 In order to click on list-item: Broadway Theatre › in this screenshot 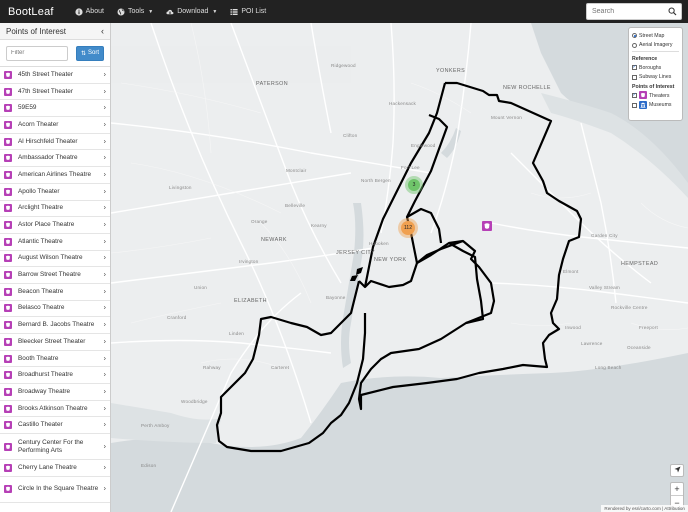, I will do `click(55, 392)`.